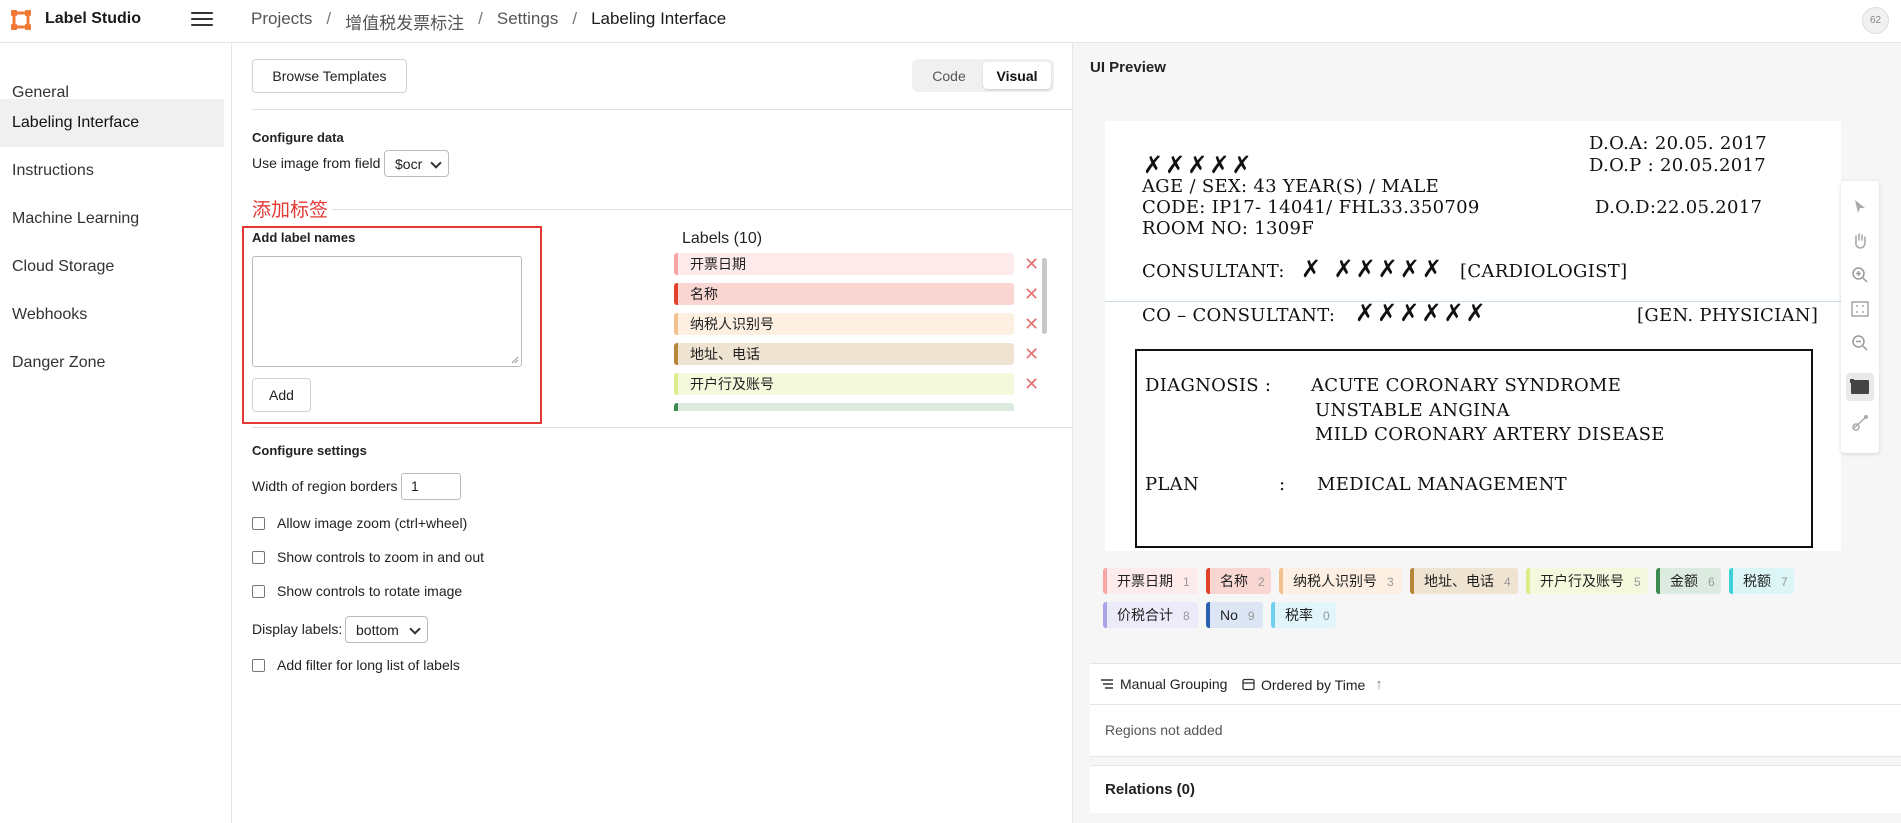 This screenshot has height=823, width=1901. Describe the element at coordinates (281, 395) in the screenshot. I see `add-label-button: Add` at that location.